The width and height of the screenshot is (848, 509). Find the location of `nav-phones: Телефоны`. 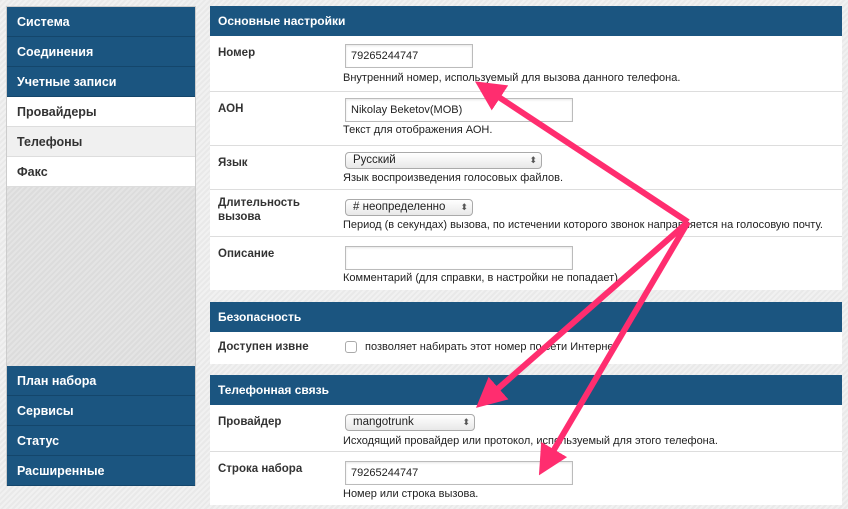

nav-phones: Телефоны is located at coordinates (101, 142).